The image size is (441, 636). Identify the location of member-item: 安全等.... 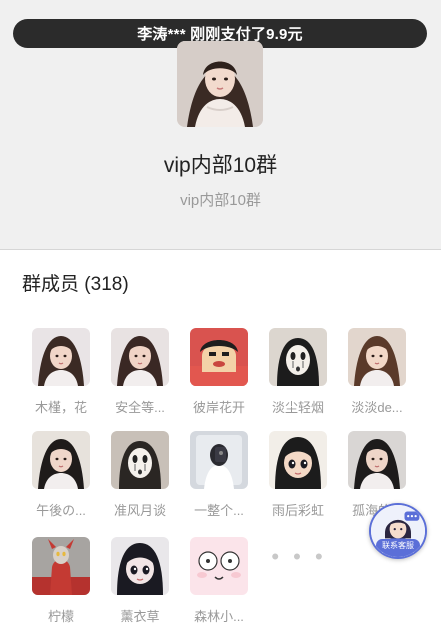
(140, 373).